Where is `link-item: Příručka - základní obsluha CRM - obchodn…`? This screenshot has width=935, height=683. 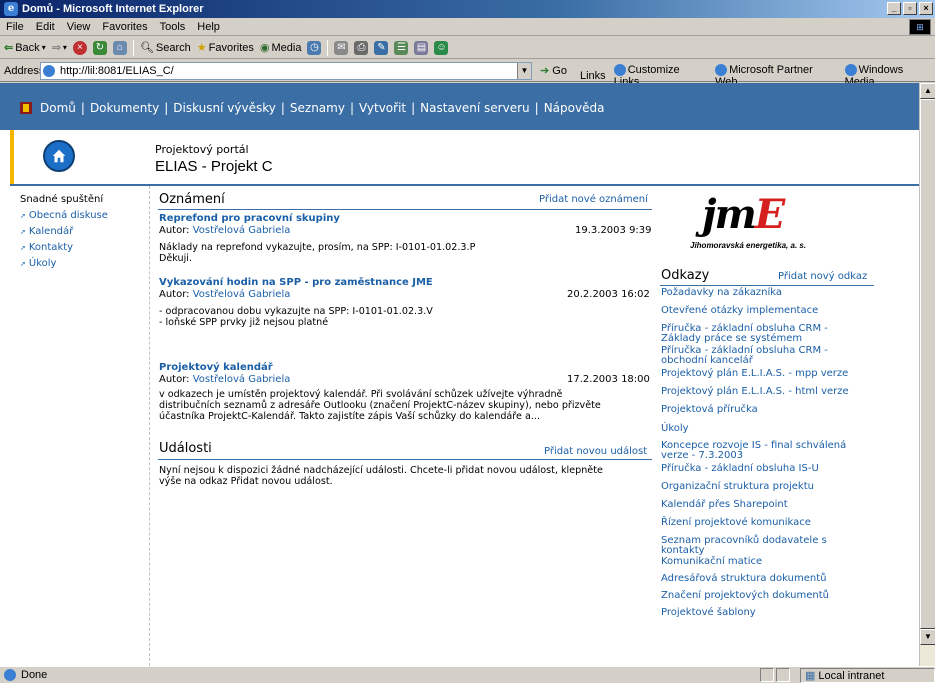 link-item: Příručka - základní obsluha CRM - obchodn… is located at coordinates (744, 356).